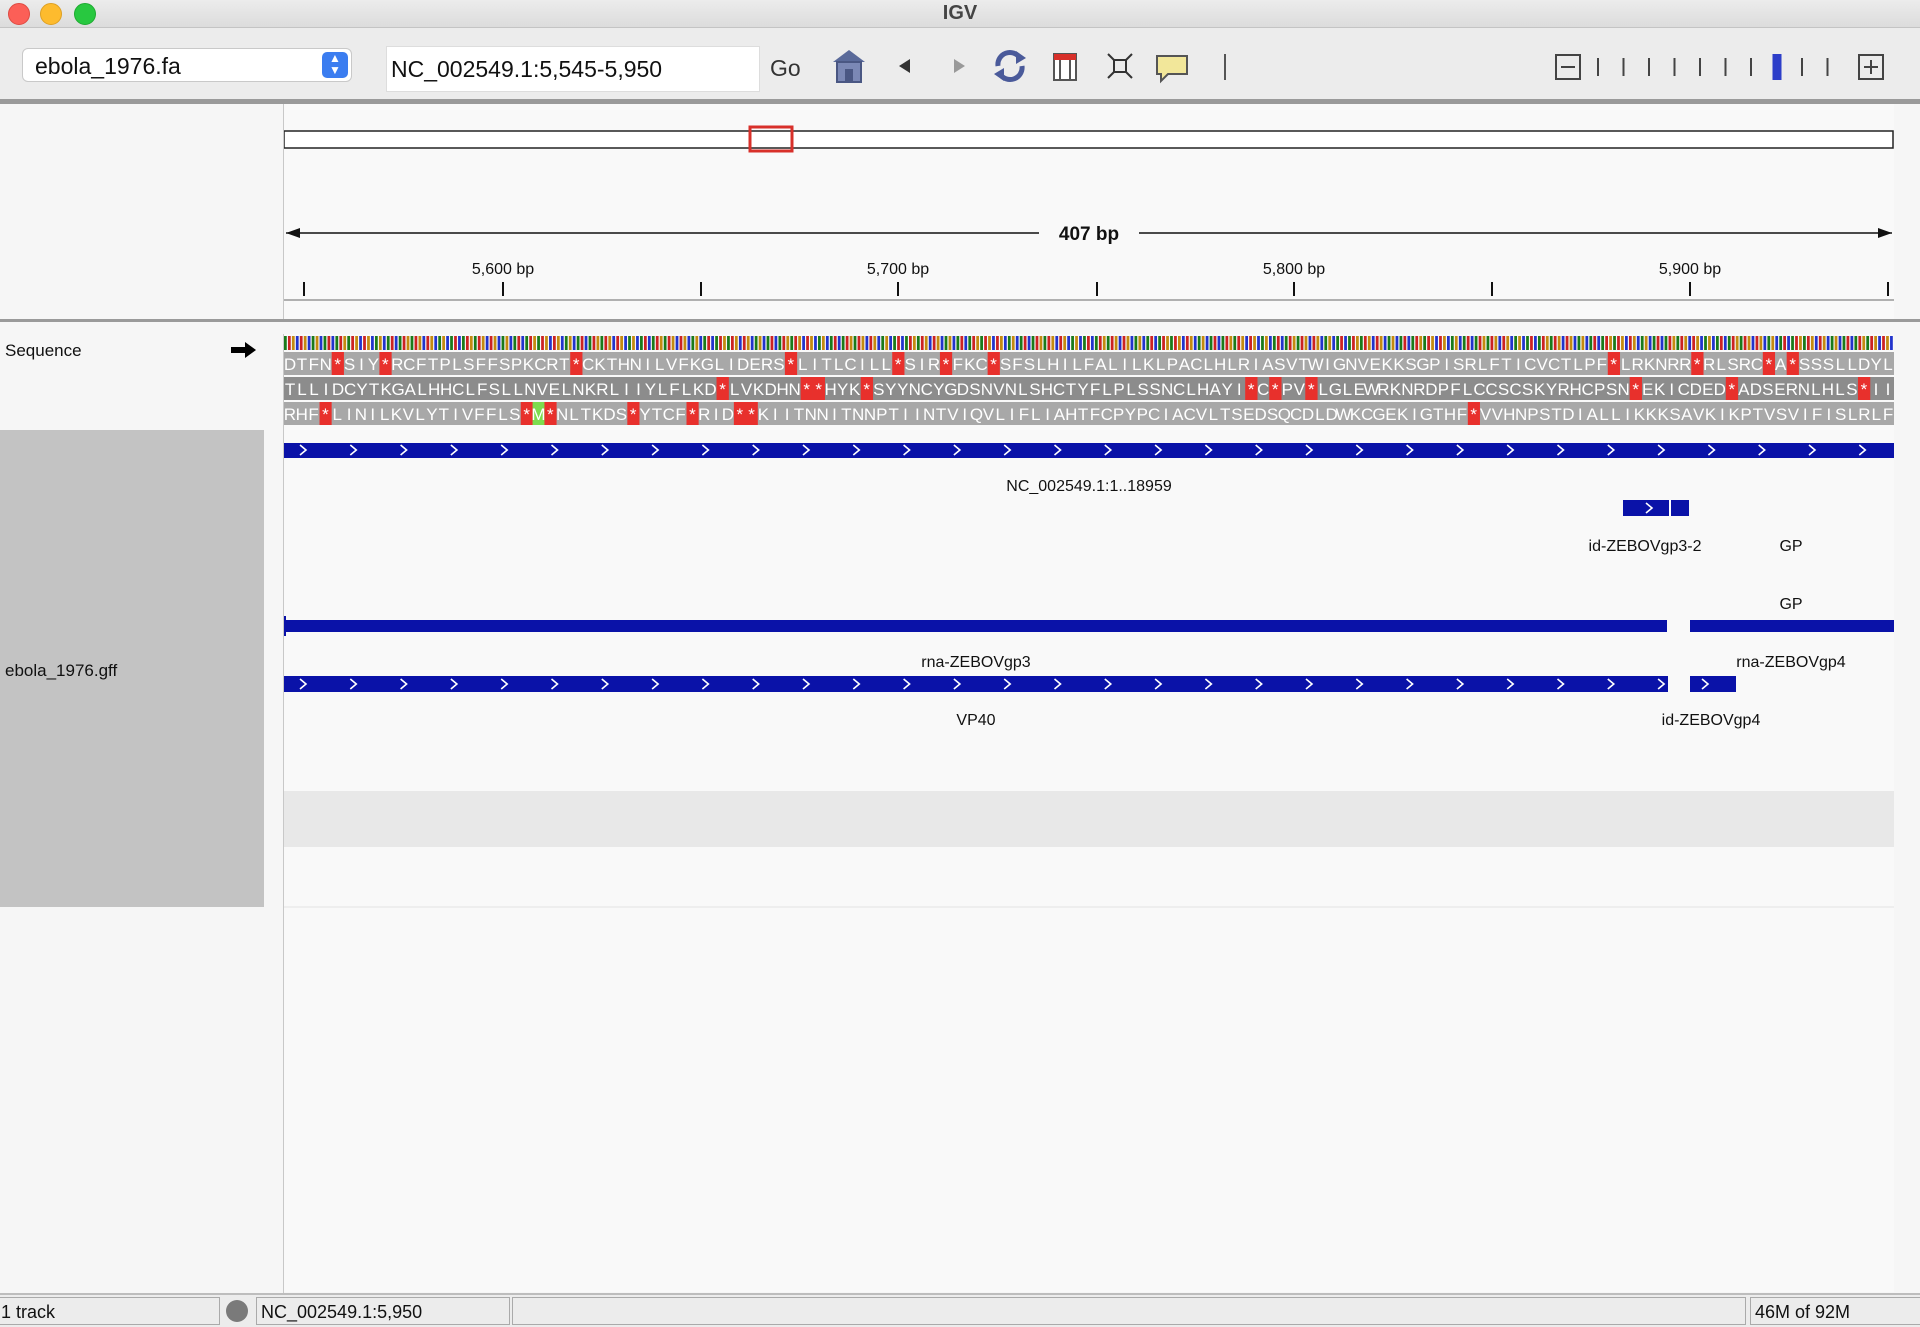  I want to click on popup-info-icon, so click(1172, 66).